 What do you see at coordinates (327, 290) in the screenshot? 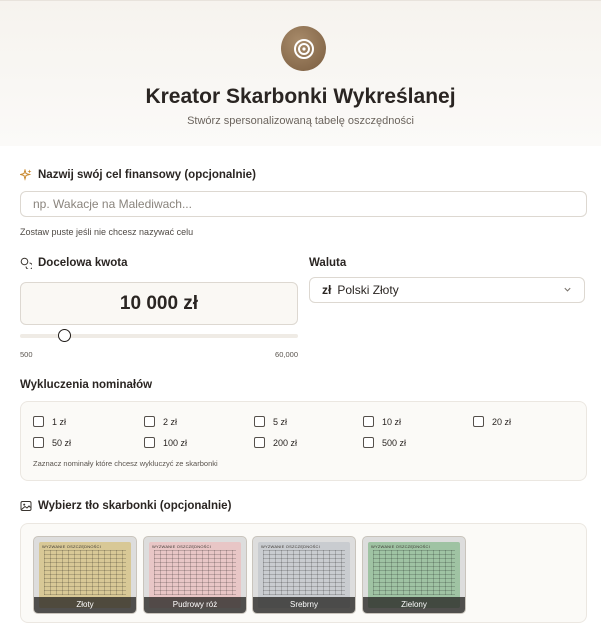
I see `currency-symbol: zł` at bounding box center [327, 290].